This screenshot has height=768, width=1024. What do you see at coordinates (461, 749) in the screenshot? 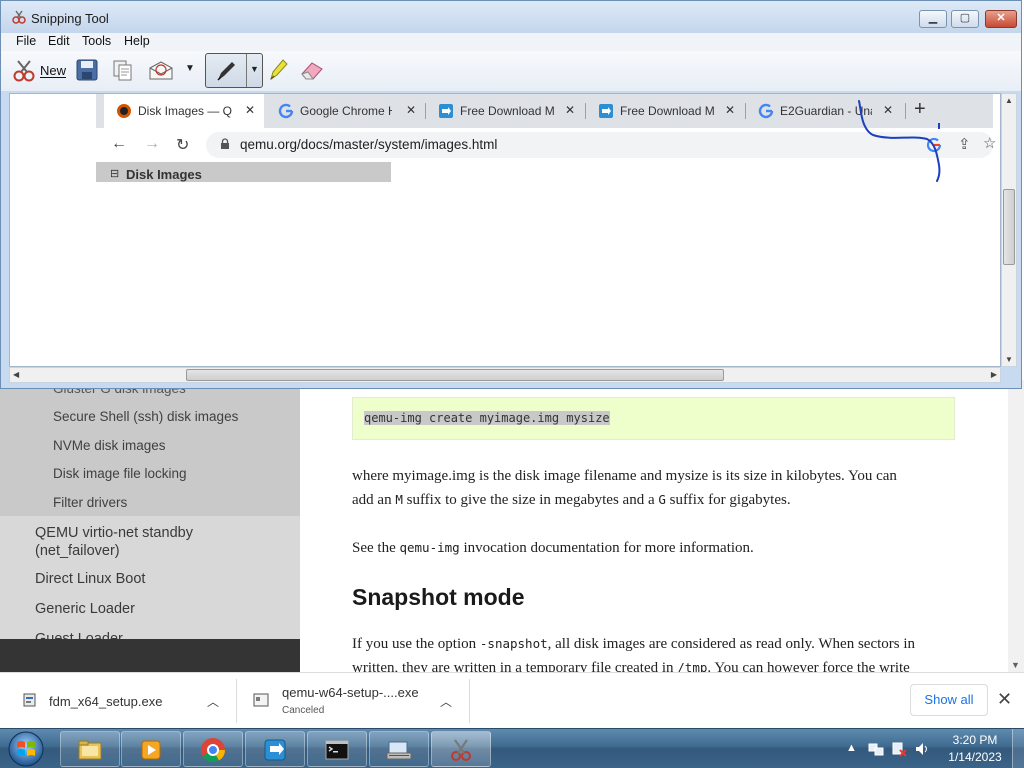
I see `taskbar-snipping-tool` at bounding box center [461, 749].